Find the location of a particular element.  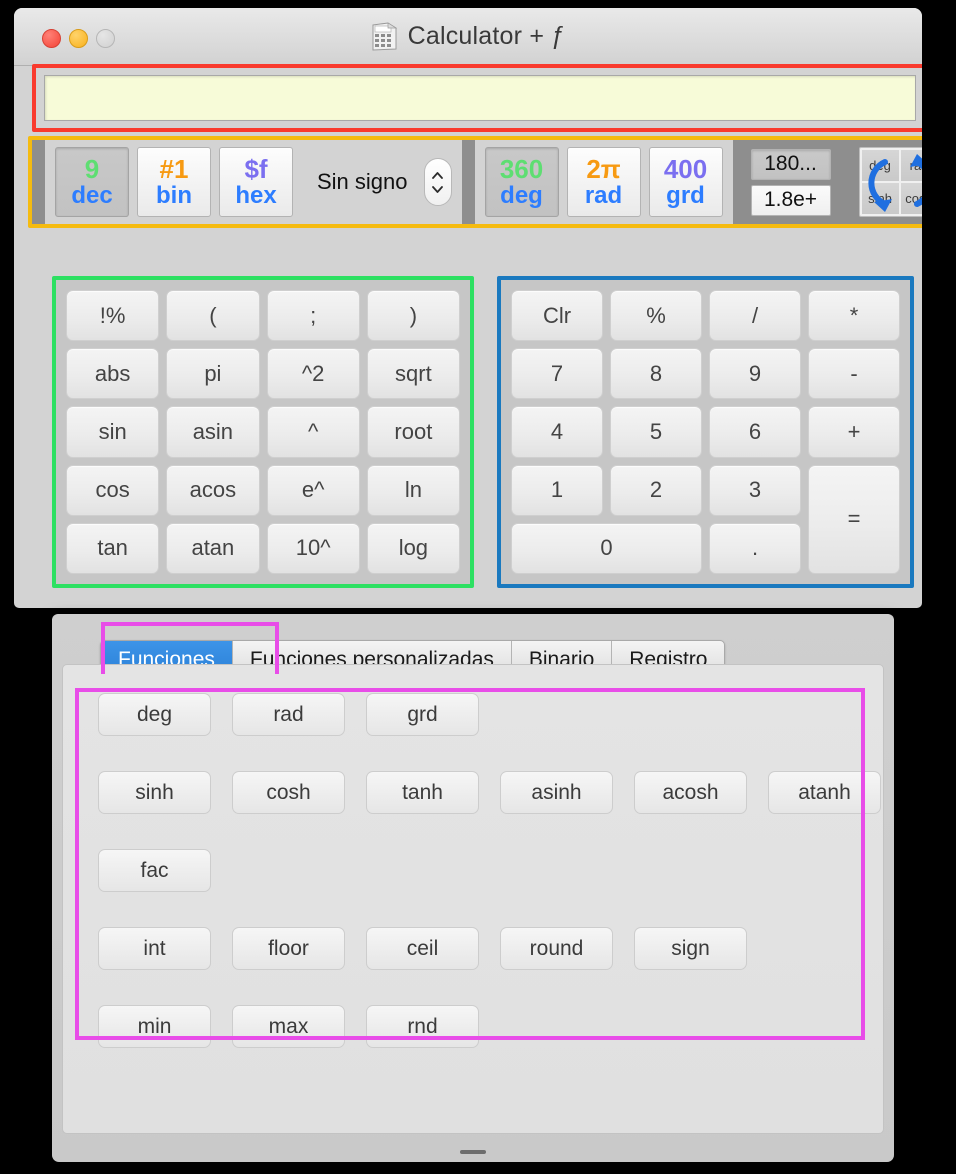

base-mode-group: 9 dec #1 bin $f hex Sin signo is located at coordinates (253, 182).